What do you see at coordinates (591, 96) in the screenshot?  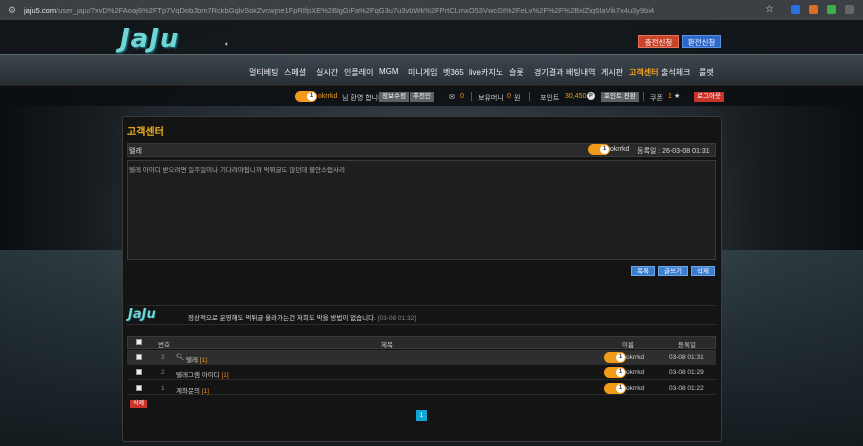 I see `points-icon: P` at bounding box center [591, 96].